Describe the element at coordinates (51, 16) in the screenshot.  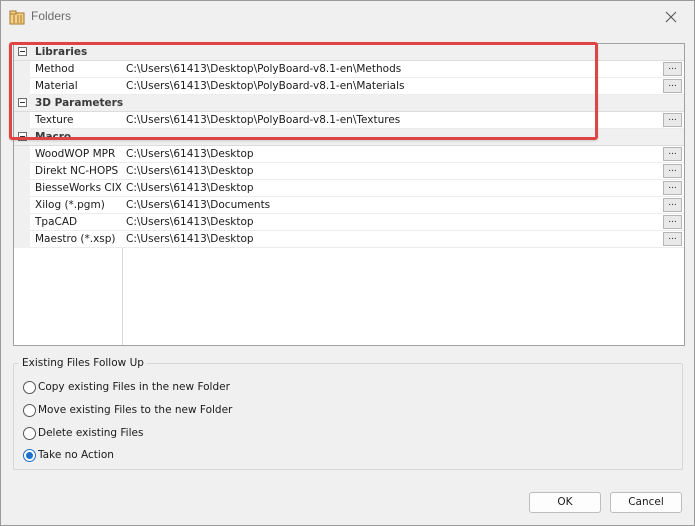
I see `window-title: Folders` at that location.